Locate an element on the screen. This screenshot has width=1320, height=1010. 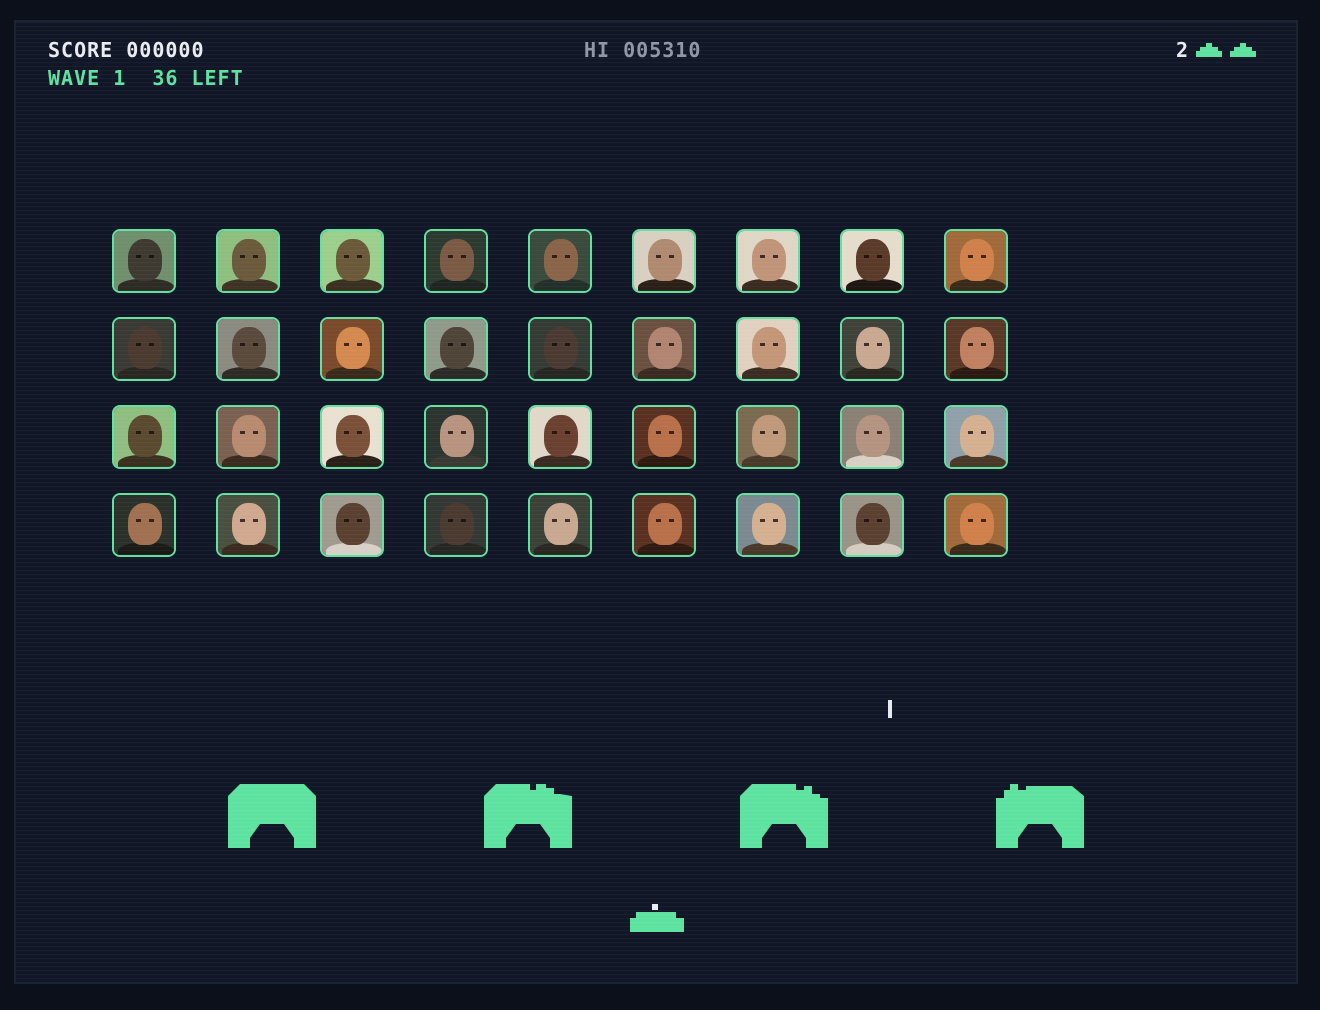
lives-indicator: 2 is located at coordinates (1216, 50).